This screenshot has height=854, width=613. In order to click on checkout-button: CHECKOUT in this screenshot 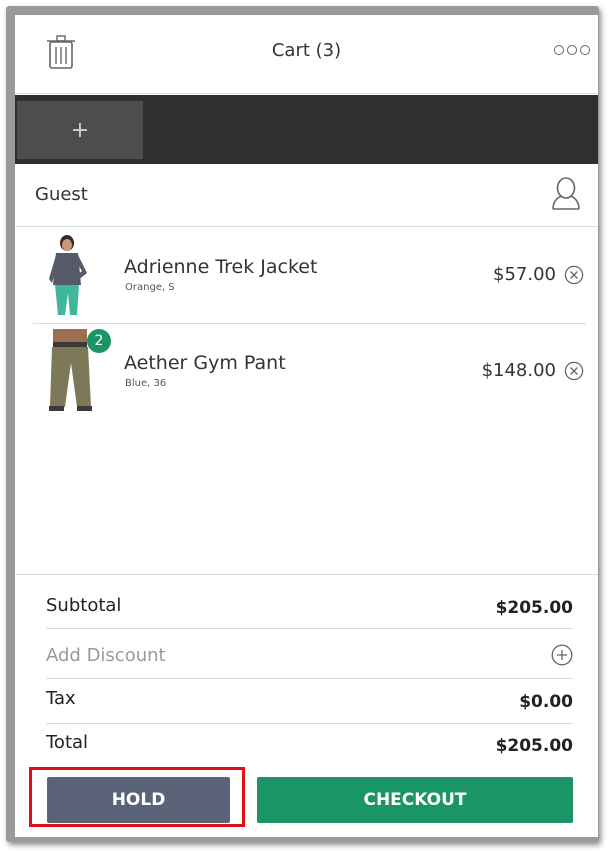, I will do `click(415, 800)`.